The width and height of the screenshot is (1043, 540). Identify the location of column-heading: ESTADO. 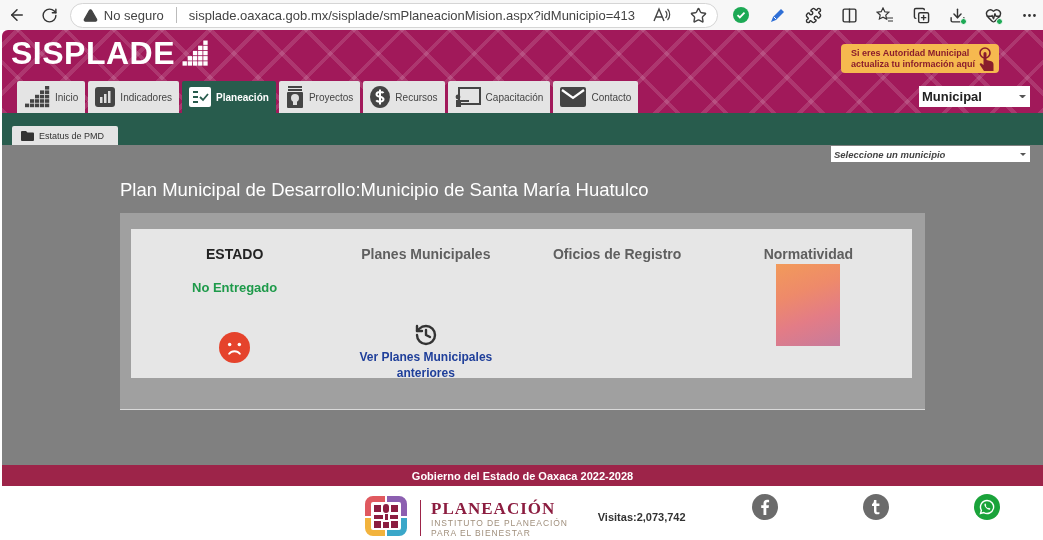
(234, 254).